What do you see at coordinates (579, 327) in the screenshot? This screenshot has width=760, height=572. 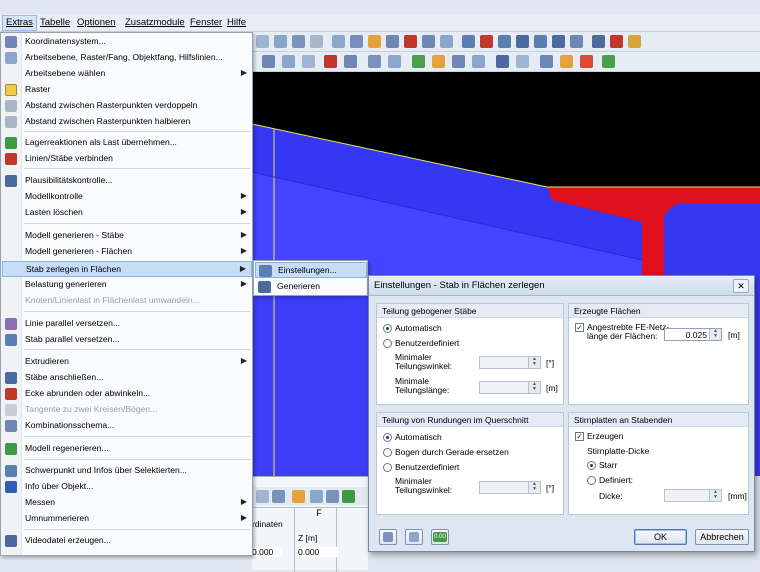 I see `fe-mesh-checkbox: ✓` at bounding box center [579, 327].